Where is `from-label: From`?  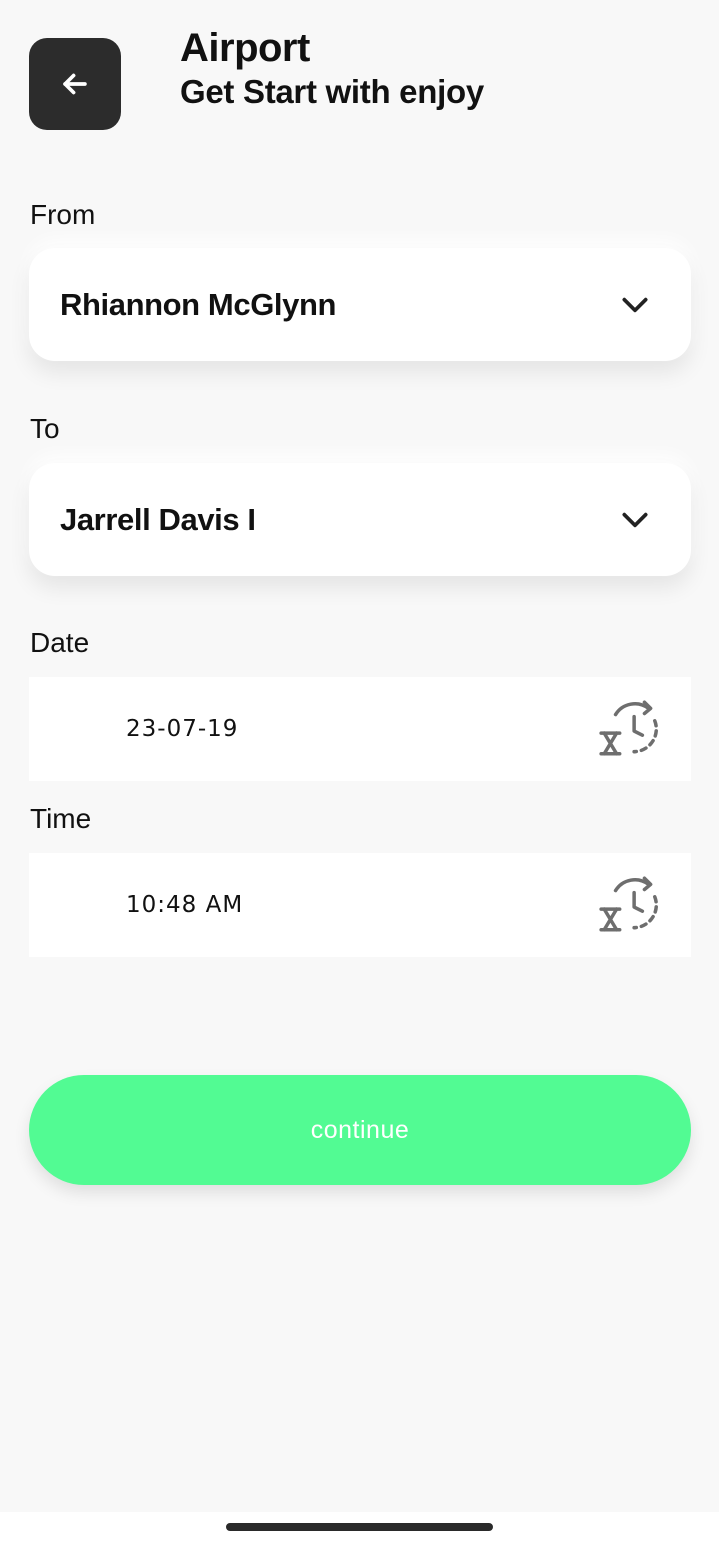
from-label: From is located at coordinates (63, 214).